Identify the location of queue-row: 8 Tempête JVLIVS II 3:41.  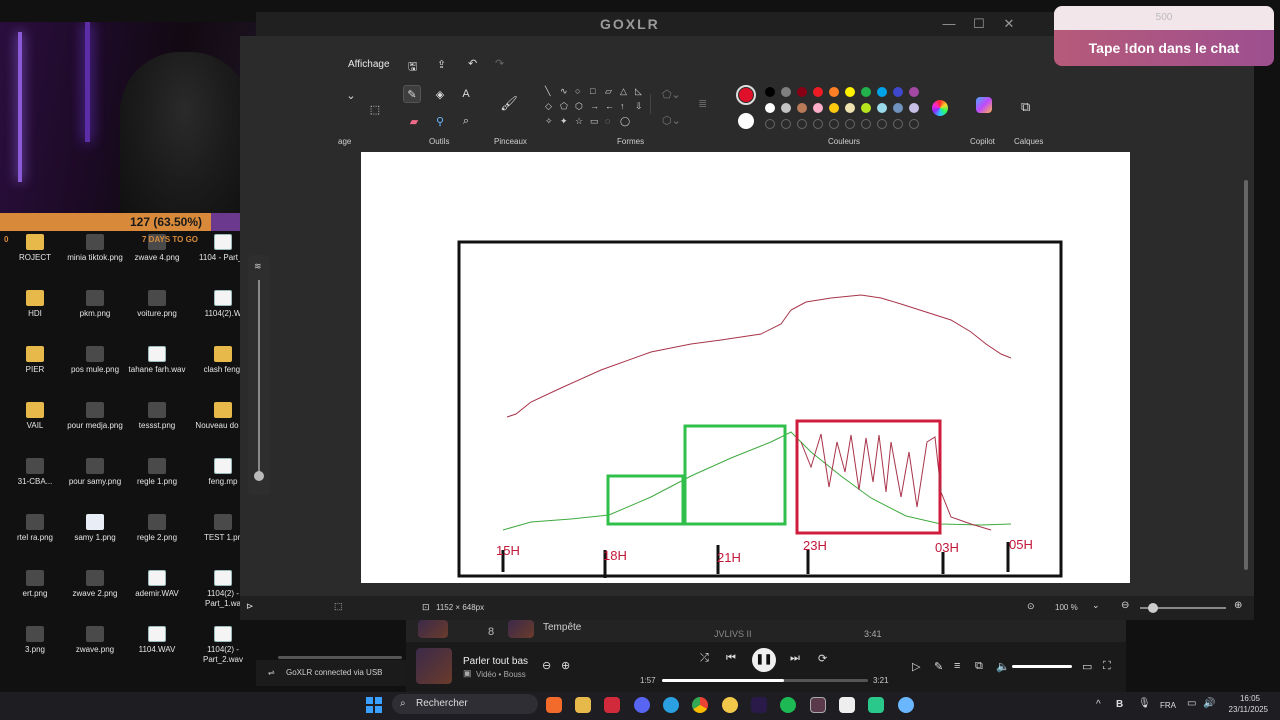
(766, 631).